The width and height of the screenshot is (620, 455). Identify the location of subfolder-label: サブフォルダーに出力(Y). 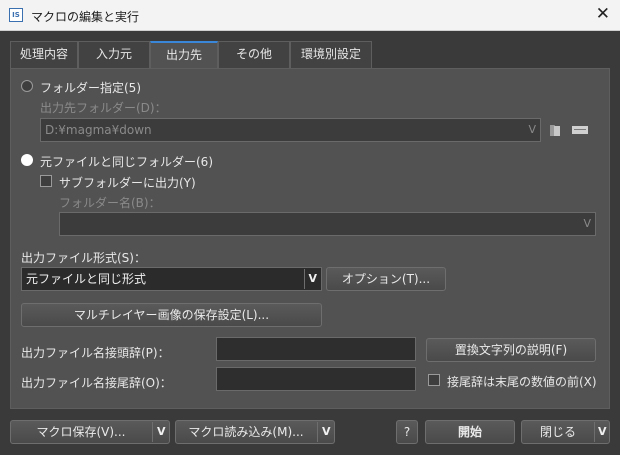
(127, 183).